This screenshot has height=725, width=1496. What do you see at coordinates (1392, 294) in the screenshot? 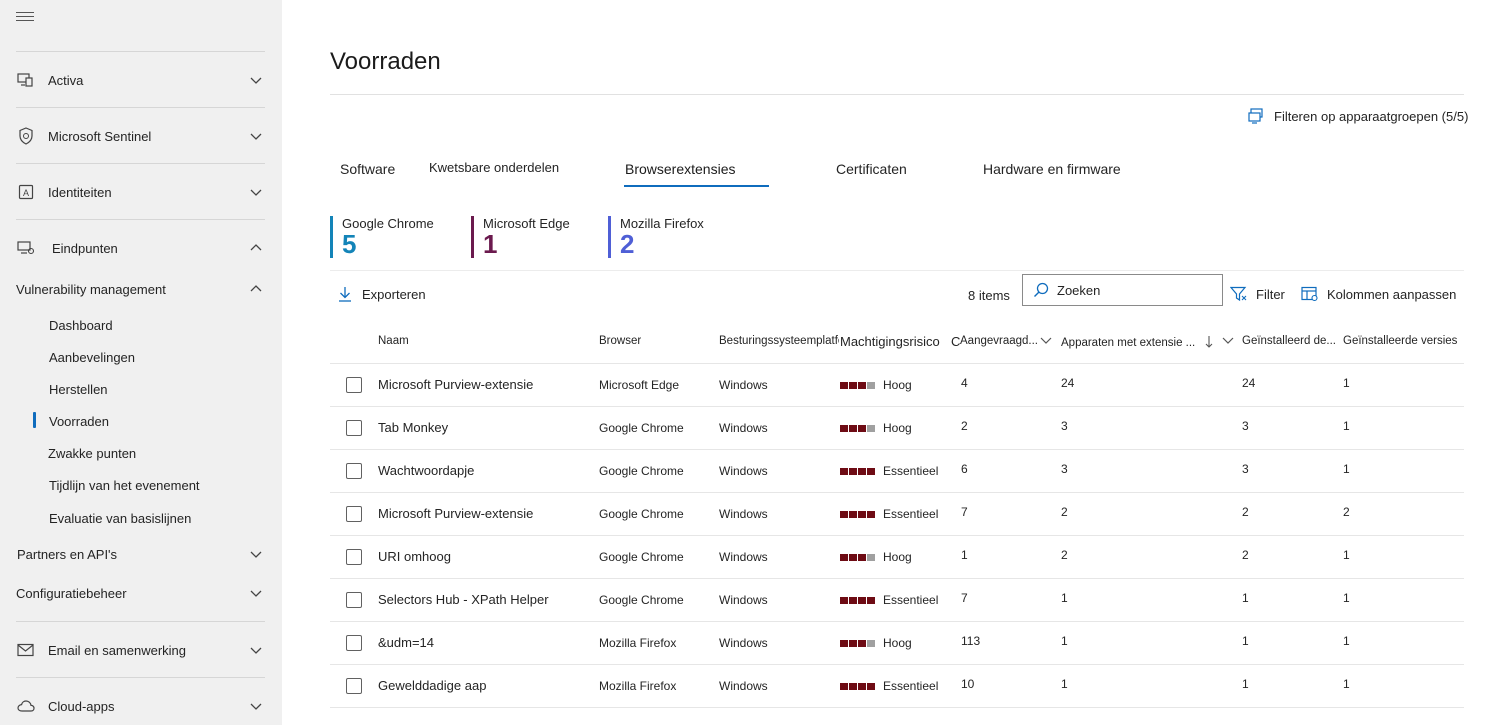
I see `customize-columns-label: Kolommen aanpassen` at bounding box center [1392, 294].